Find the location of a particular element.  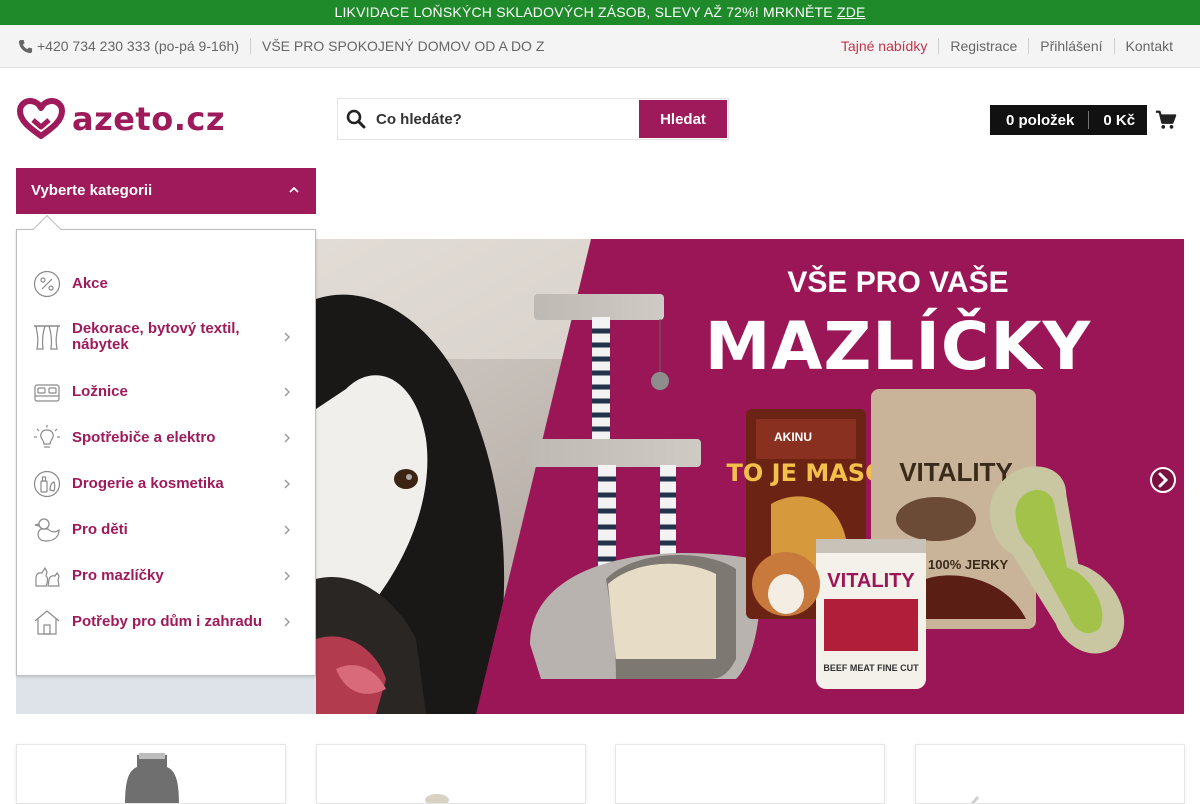

search-button: Hledat is located at coordinates (683, 119).